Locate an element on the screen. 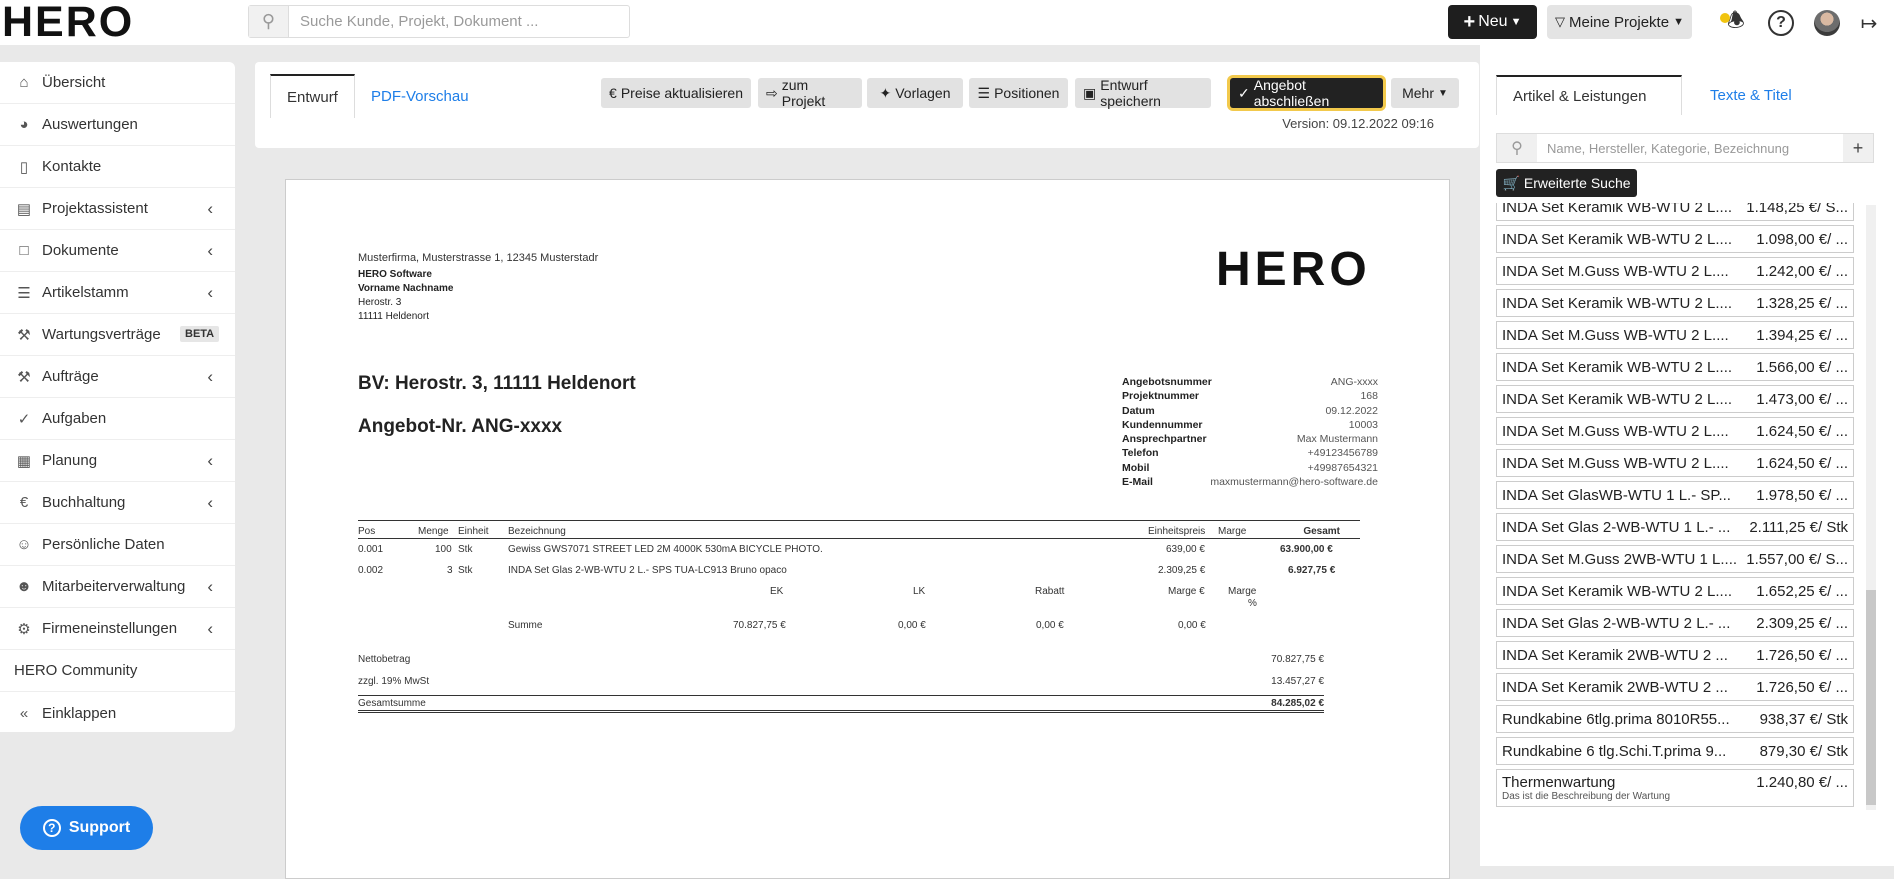  calendar-icon: ▦ is located at coordinates (24, 461).